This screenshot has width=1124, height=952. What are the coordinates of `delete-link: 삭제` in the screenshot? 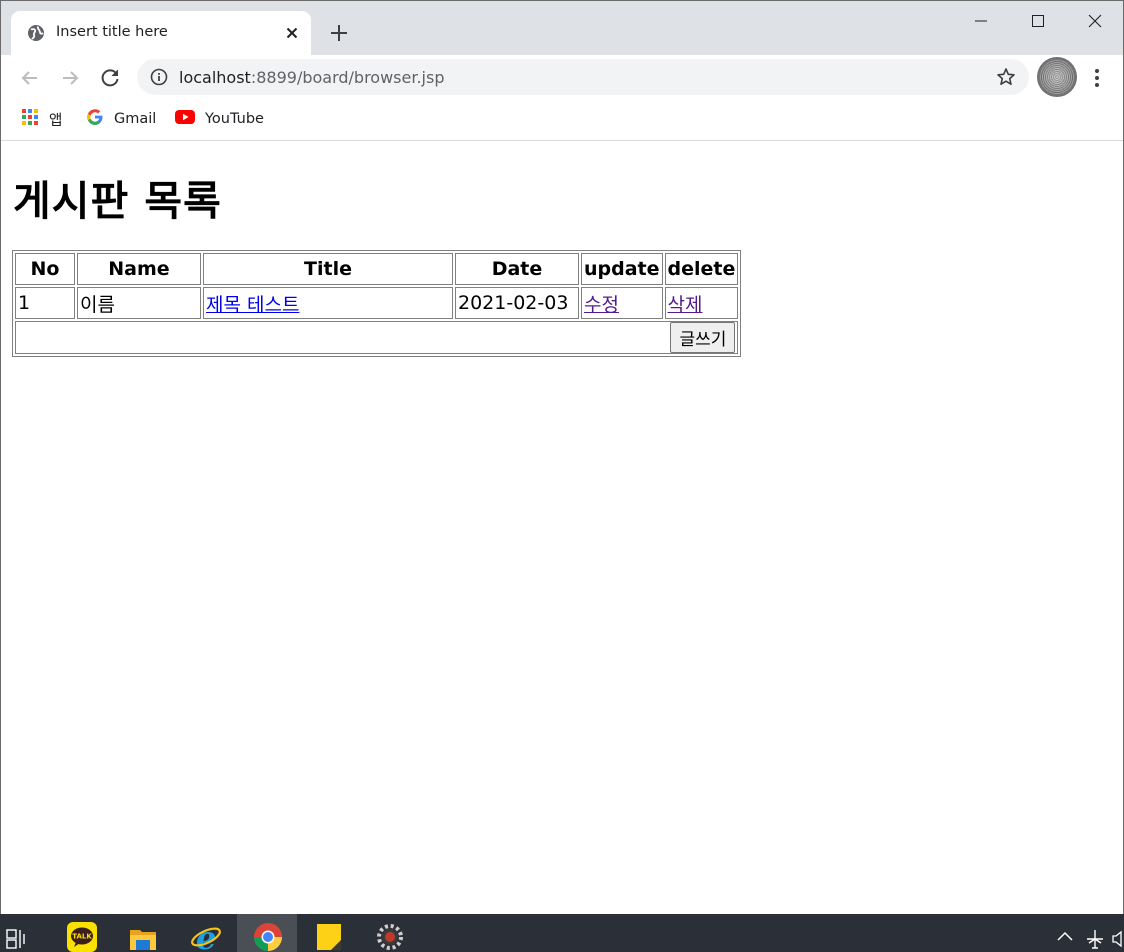 It's located at (685, 305).